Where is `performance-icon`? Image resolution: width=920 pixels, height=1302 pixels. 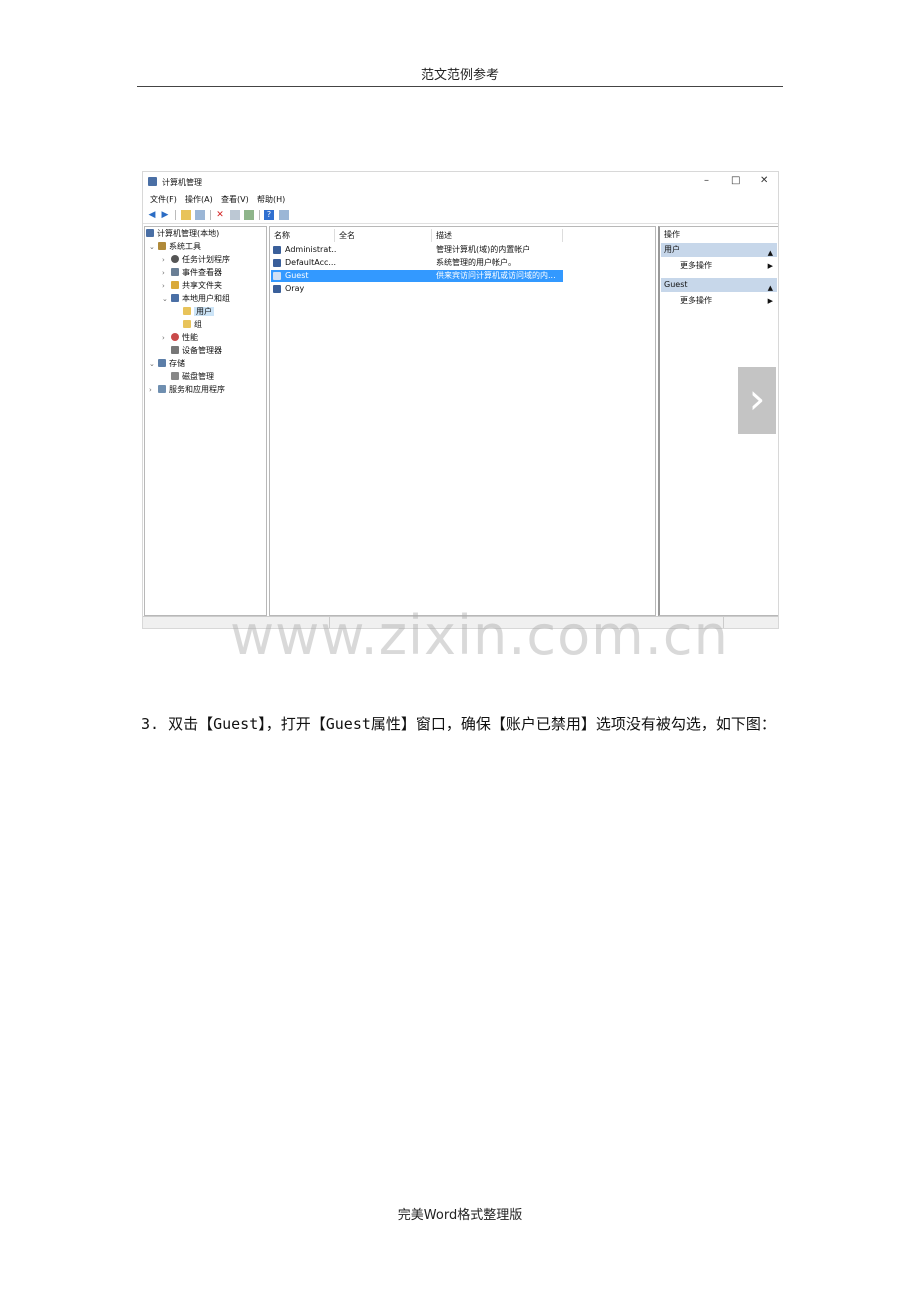 performance-icon is located at coordinates (175, 337).